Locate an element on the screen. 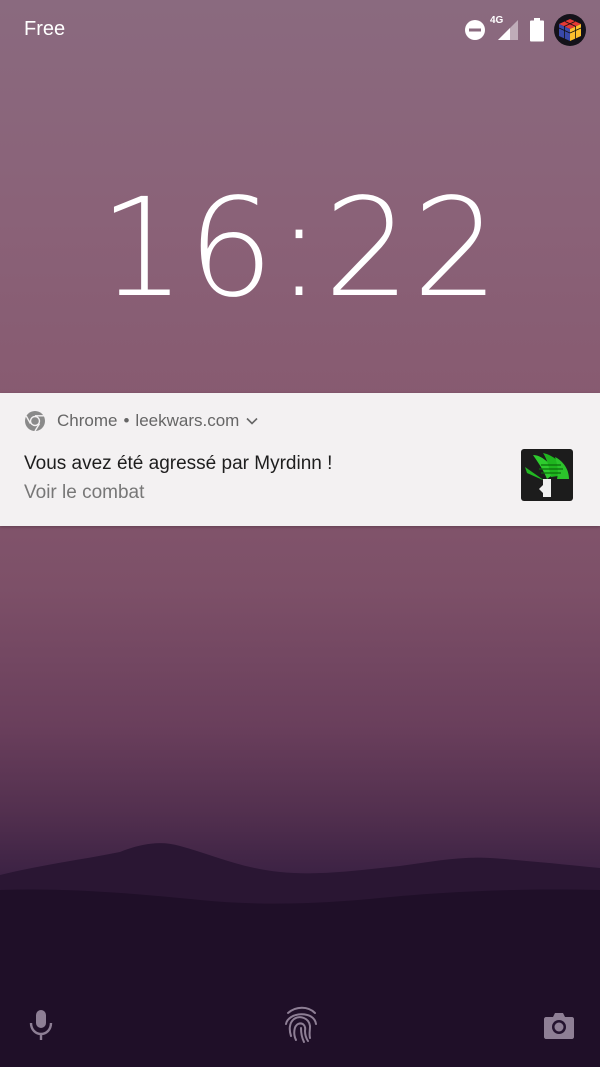 The width and height of the screenshot is (600, 1067). microphone-icon is located at coordinates (41, 1025).